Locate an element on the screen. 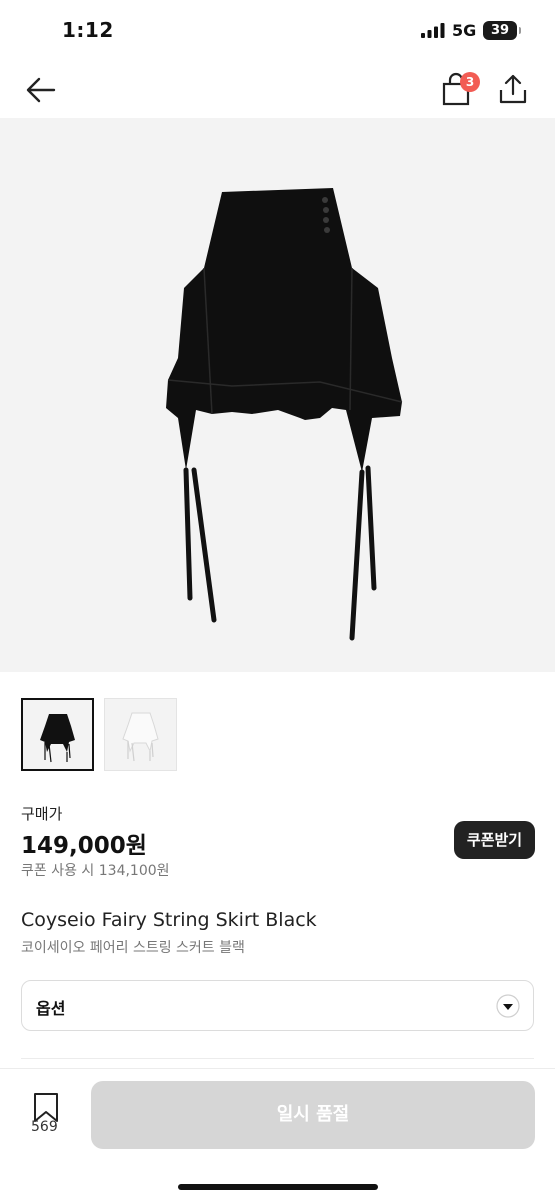 The width and height of the screenshot is (555, 1200). network-label: 5G is located at coordinates (464, 30).